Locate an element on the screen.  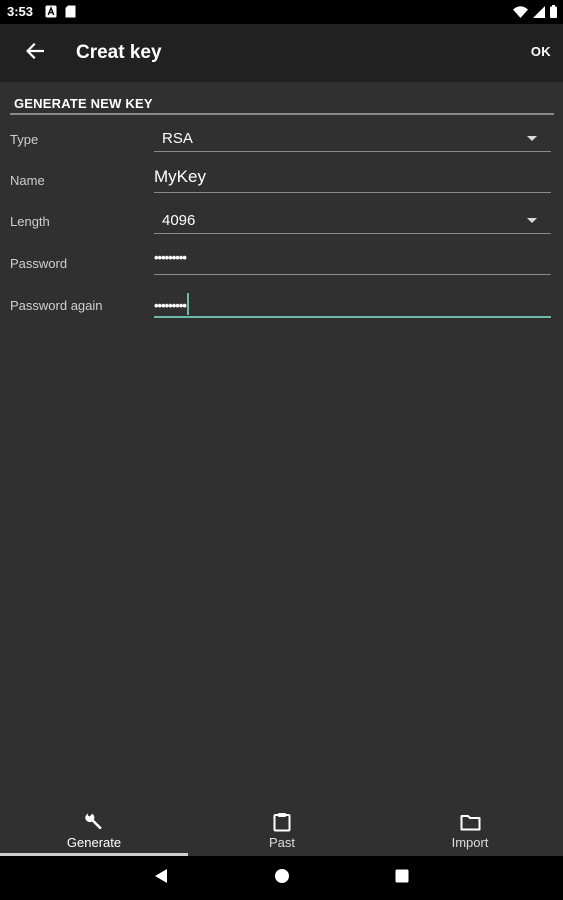
nav-label-generate: Generate is located at coordinates (94, 842).